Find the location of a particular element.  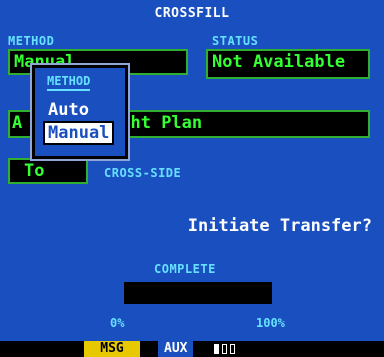

plan-field-right: ght Plan is located at coordinates (161, 123).